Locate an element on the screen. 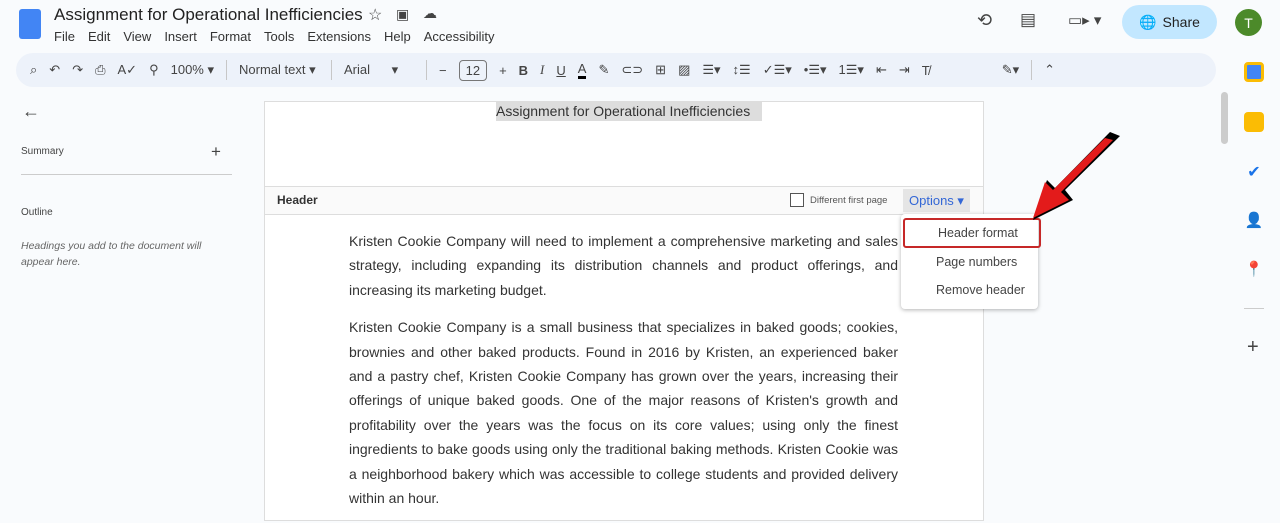  outline-label: Outline is located at coordinates (37, 212).